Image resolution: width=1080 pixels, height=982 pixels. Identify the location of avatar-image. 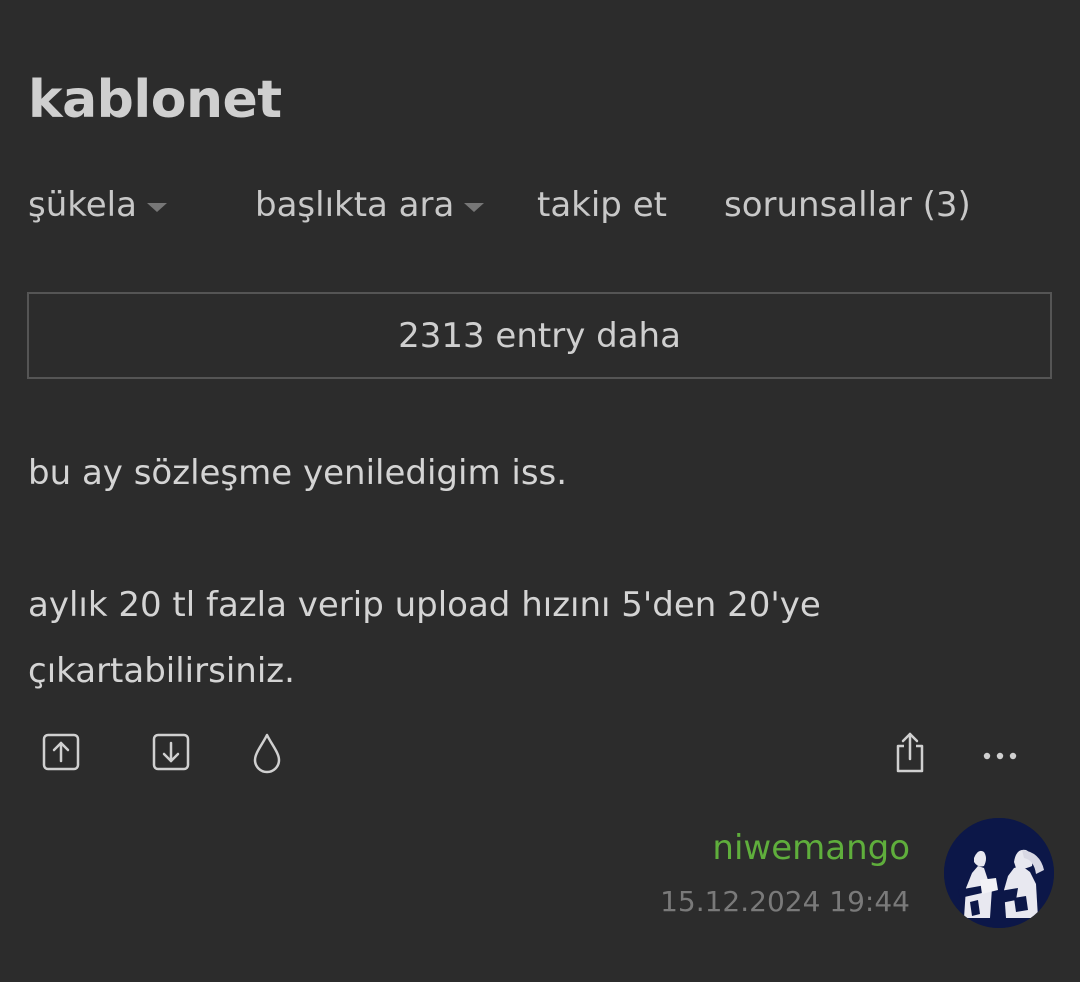
(999, 873).